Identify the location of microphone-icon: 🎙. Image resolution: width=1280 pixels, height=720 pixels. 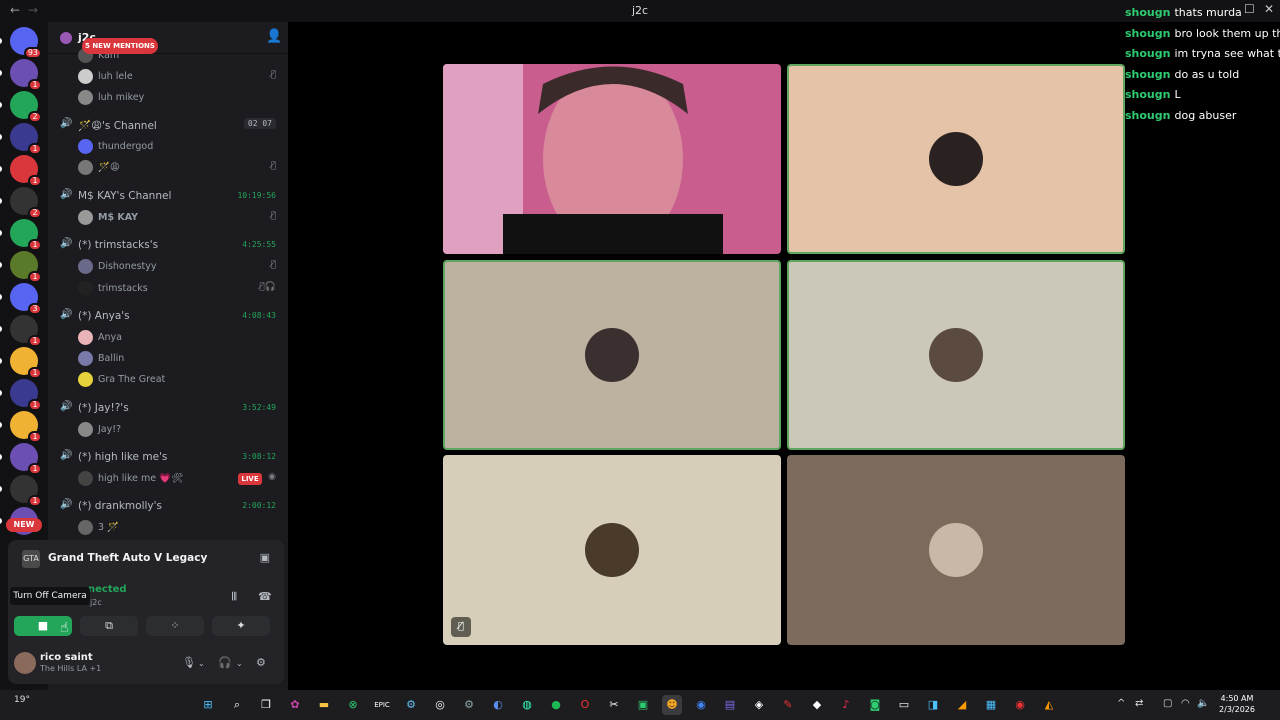
(189, 662).